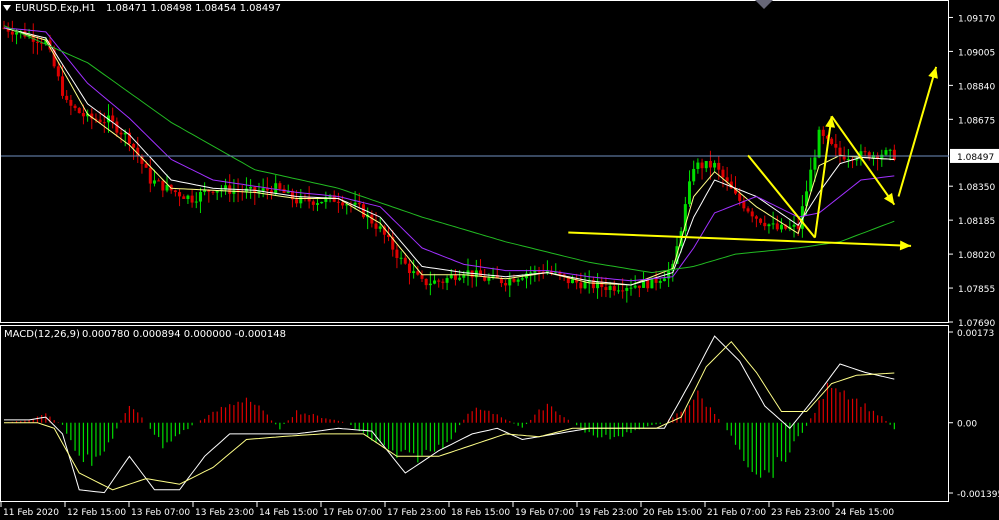 The image size is (999, 520). What do you see at coordinates (608, 513) in the screenshot?
I see `time-tick-label: 19 Feb 23:00` at bounding box center [608, 513].